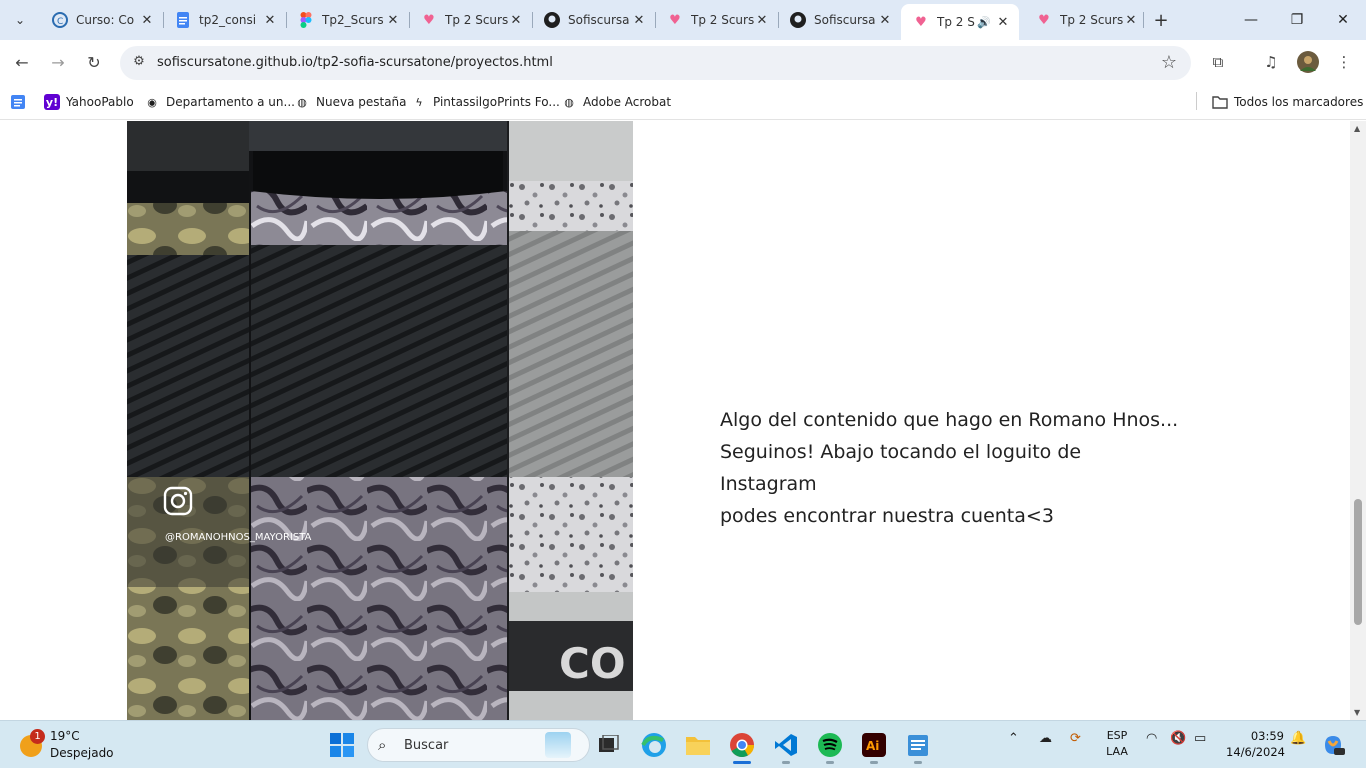 The width and height of the screenshot is (1366, 768). Describe the element at coordinates (742, 745) in the screenshot. I see `chrome-app` at that location.